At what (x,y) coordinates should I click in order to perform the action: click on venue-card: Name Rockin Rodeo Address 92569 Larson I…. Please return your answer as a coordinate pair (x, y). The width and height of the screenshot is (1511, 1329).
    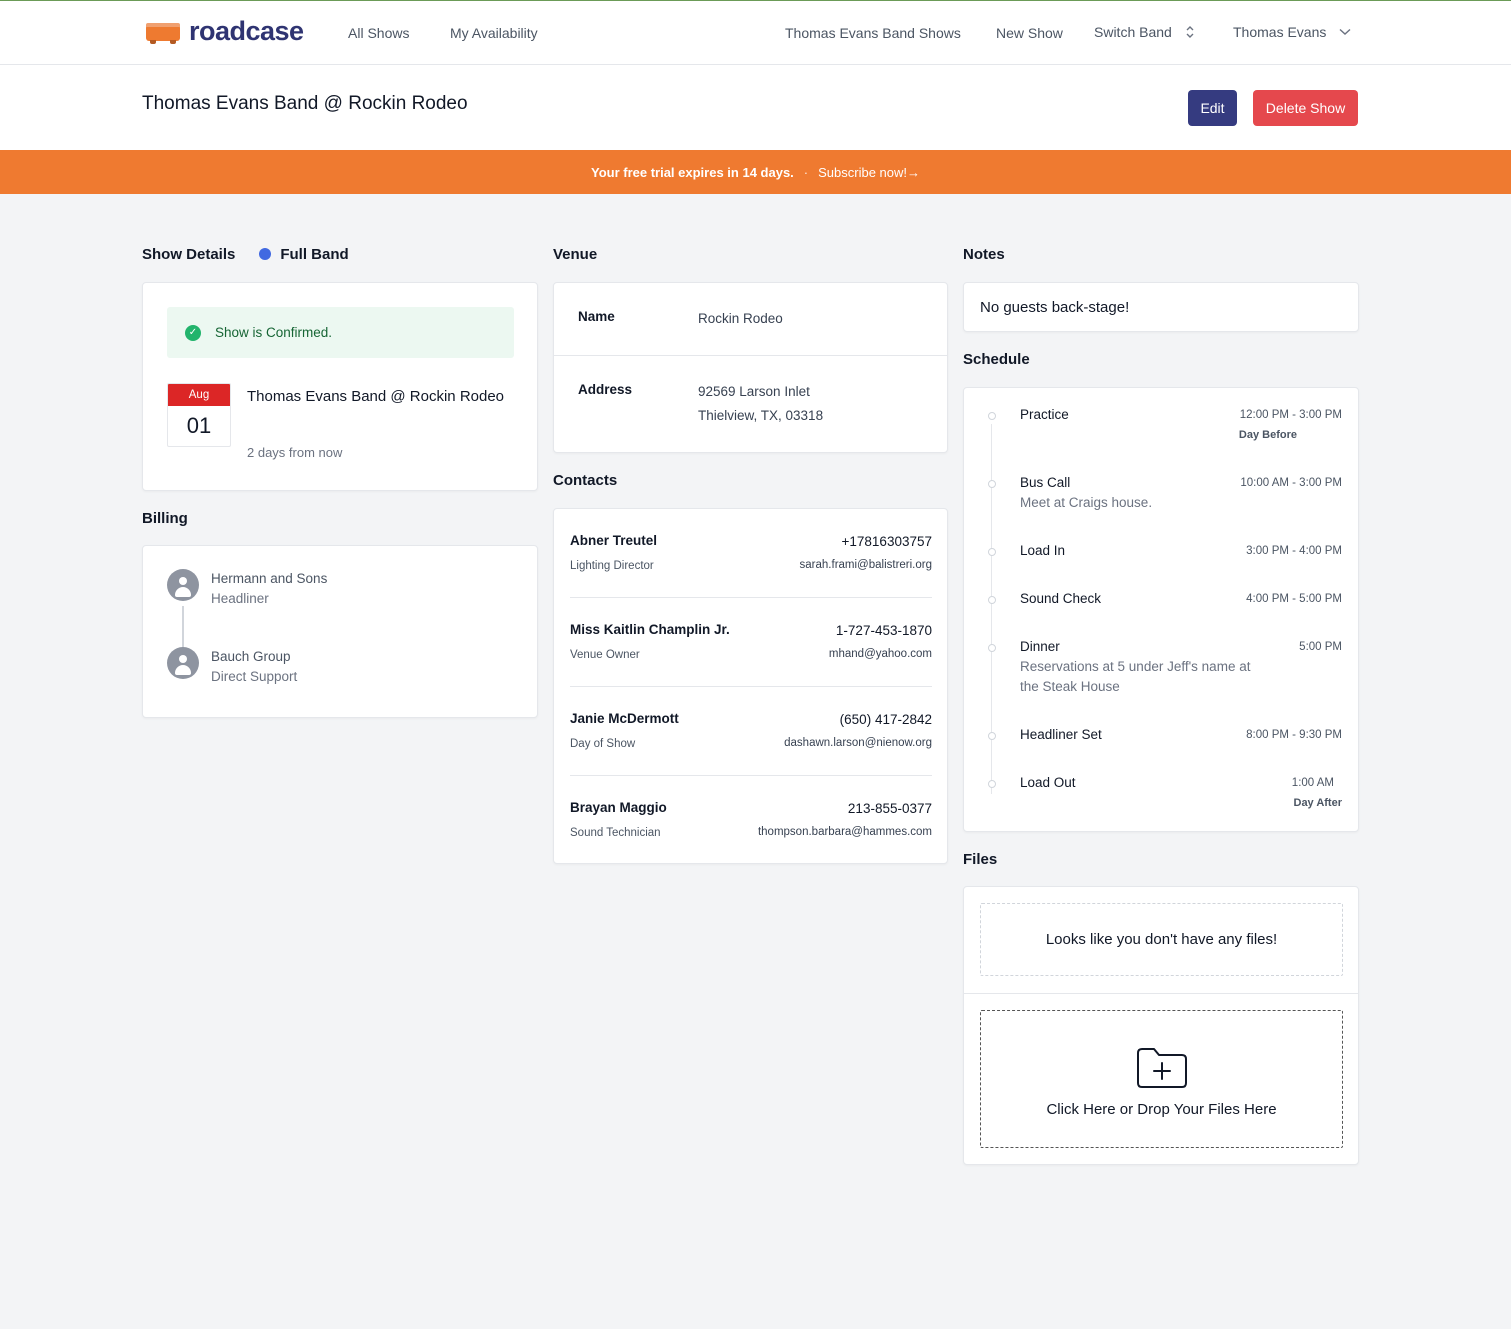
    Looking at the image, I should click on (750, 367).